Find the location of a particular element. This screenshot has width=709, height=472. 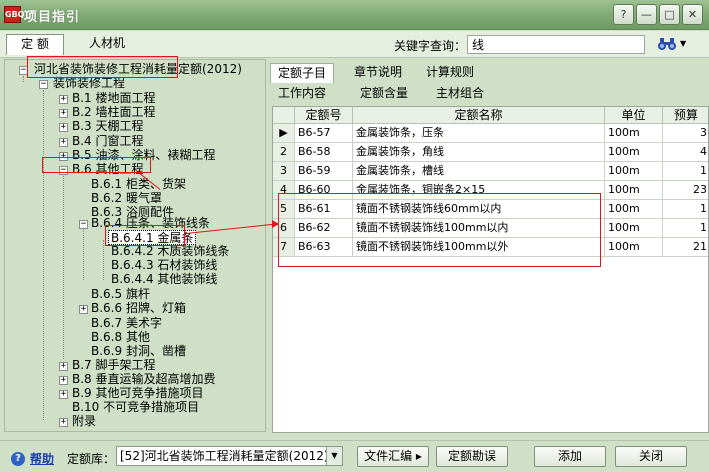

expand-b8-icon: + is located at coordinates (63, 380).